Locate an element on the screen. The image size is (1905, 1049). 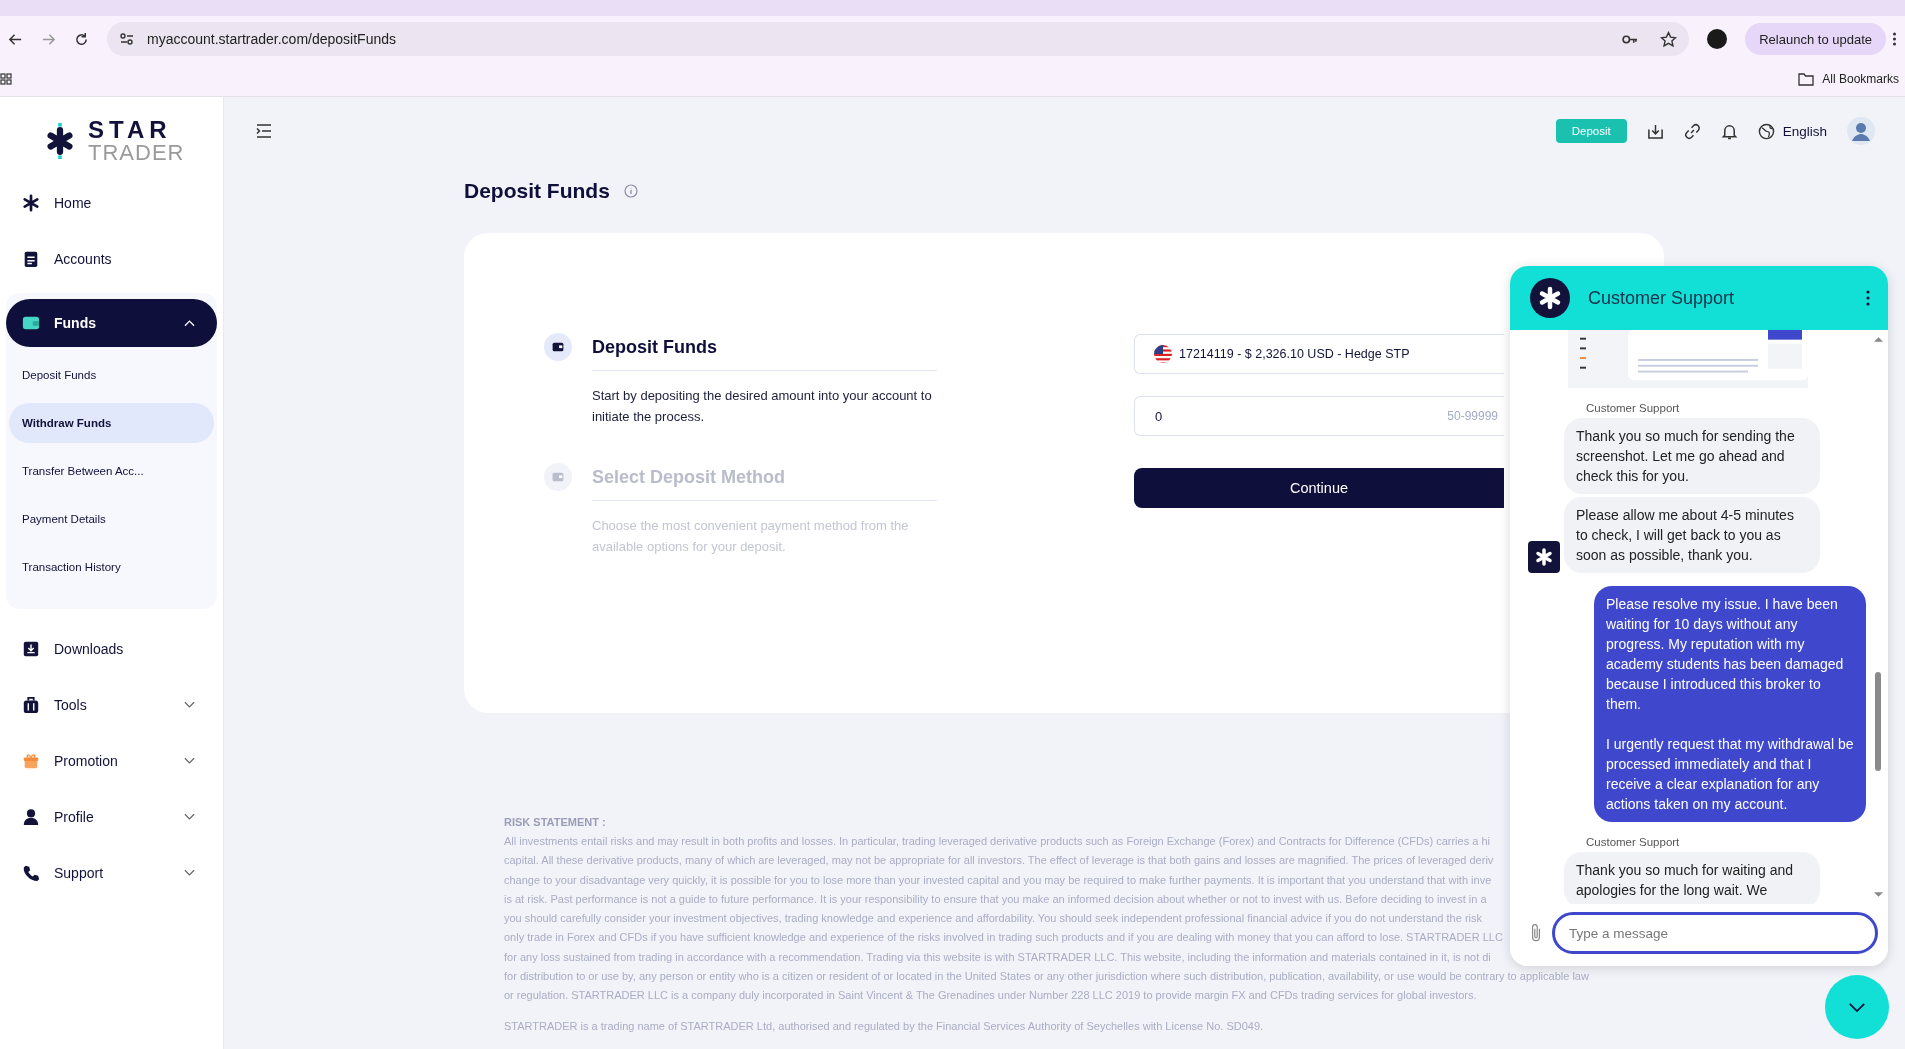
risk-heading: RISK STATEMENT : is located at coordinates (555, 822).